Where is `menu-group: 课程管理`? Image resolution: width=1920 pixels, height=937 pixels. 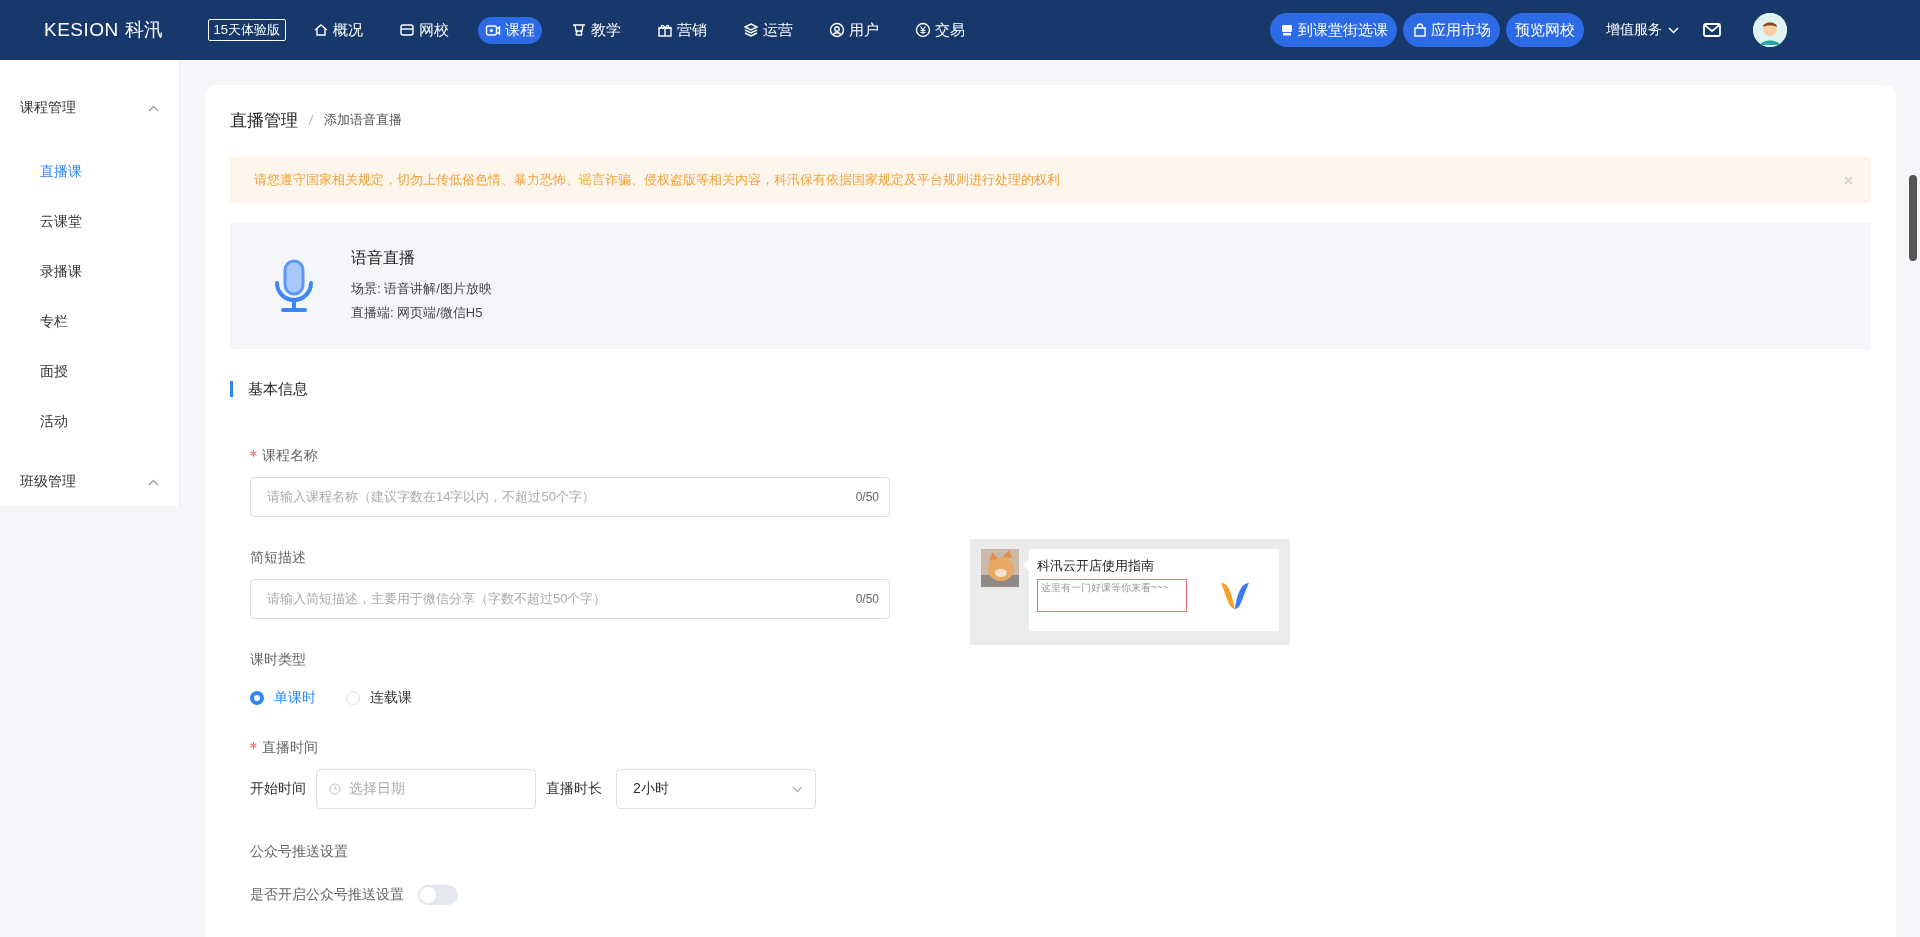 menu-group: 课程管理 is located at coordinates (48, 108).